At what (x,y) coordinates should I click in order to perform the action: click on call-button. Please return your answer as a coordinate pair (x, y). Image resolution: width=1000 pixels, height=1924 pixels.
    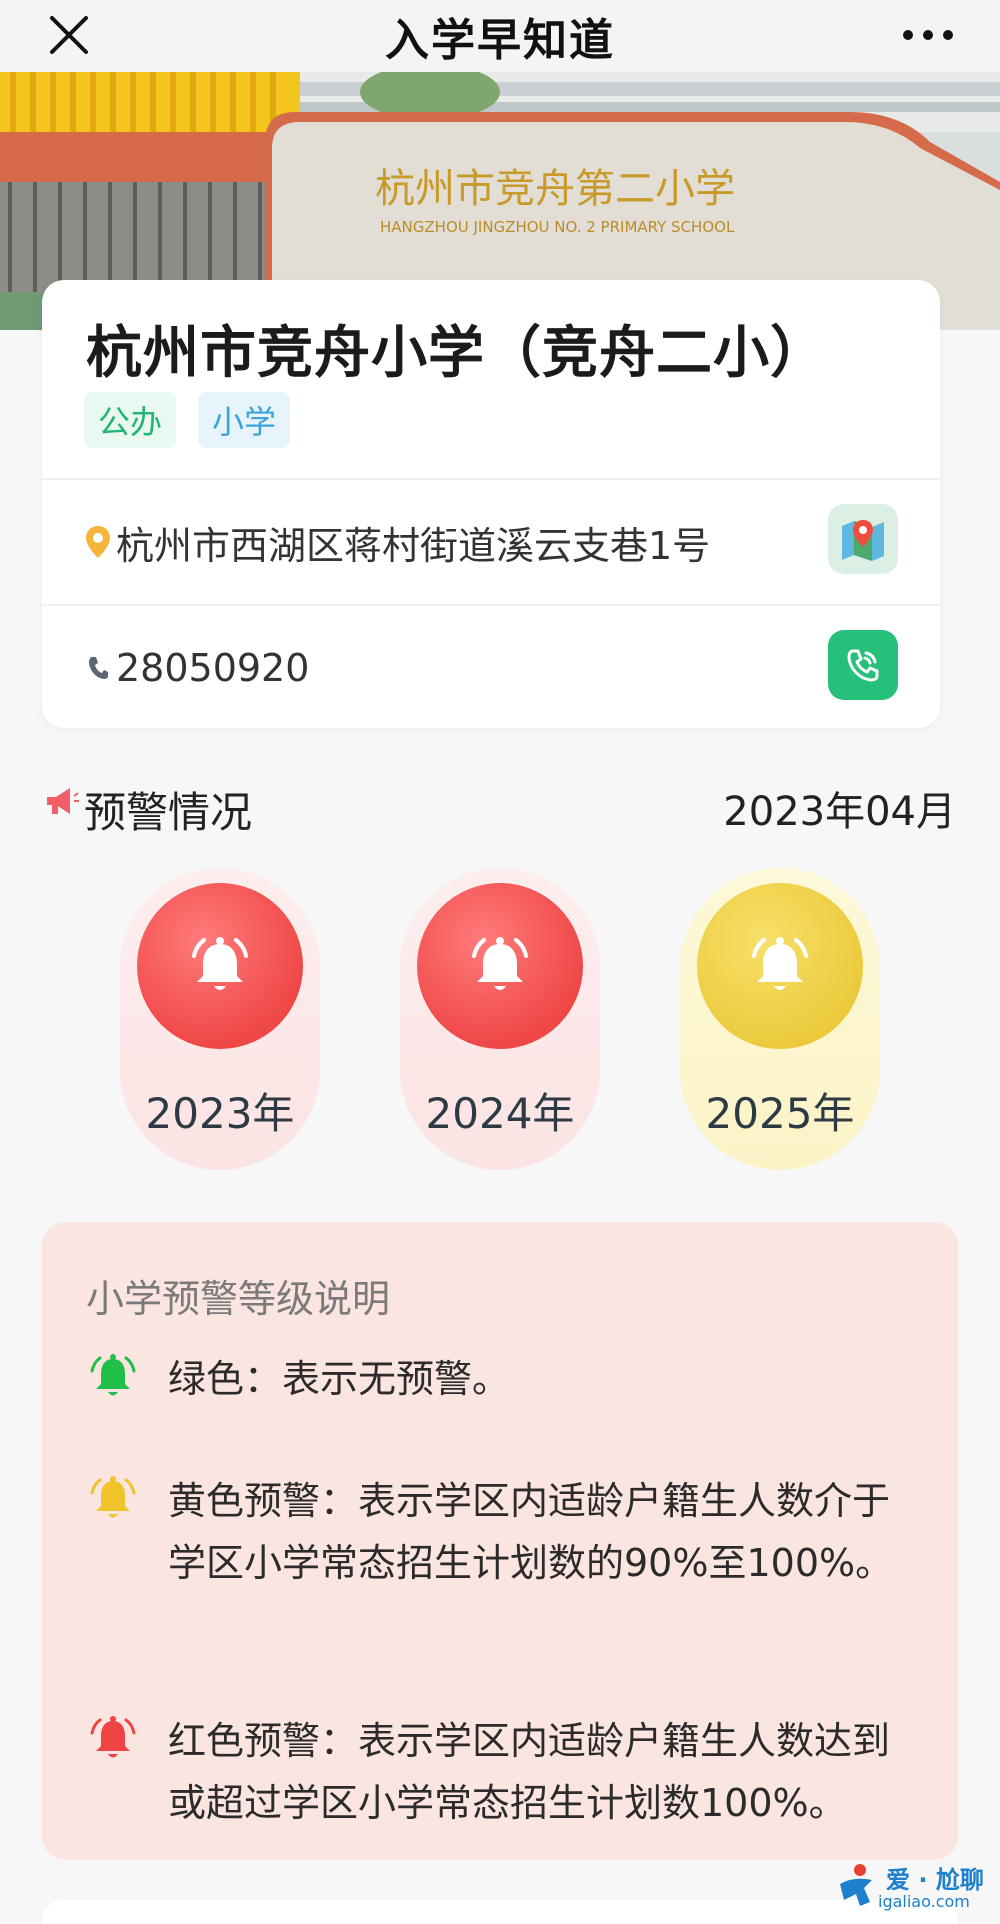
    Looking at the image, I should click on (863, 665).